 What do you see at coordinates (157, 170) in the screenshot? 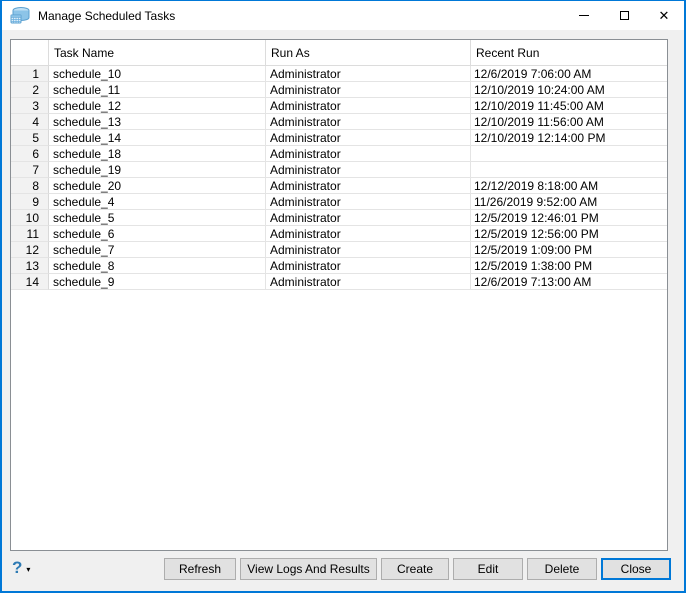
I see `task-name-cell: schedule_19` at bounding box center [157, 170].